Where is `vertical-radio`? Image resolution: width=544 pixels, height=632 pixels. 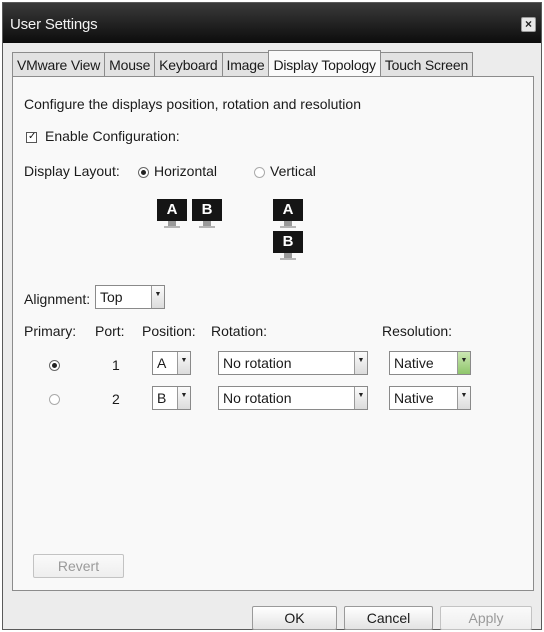 vertical-radio is located at coordinates (259, 172).